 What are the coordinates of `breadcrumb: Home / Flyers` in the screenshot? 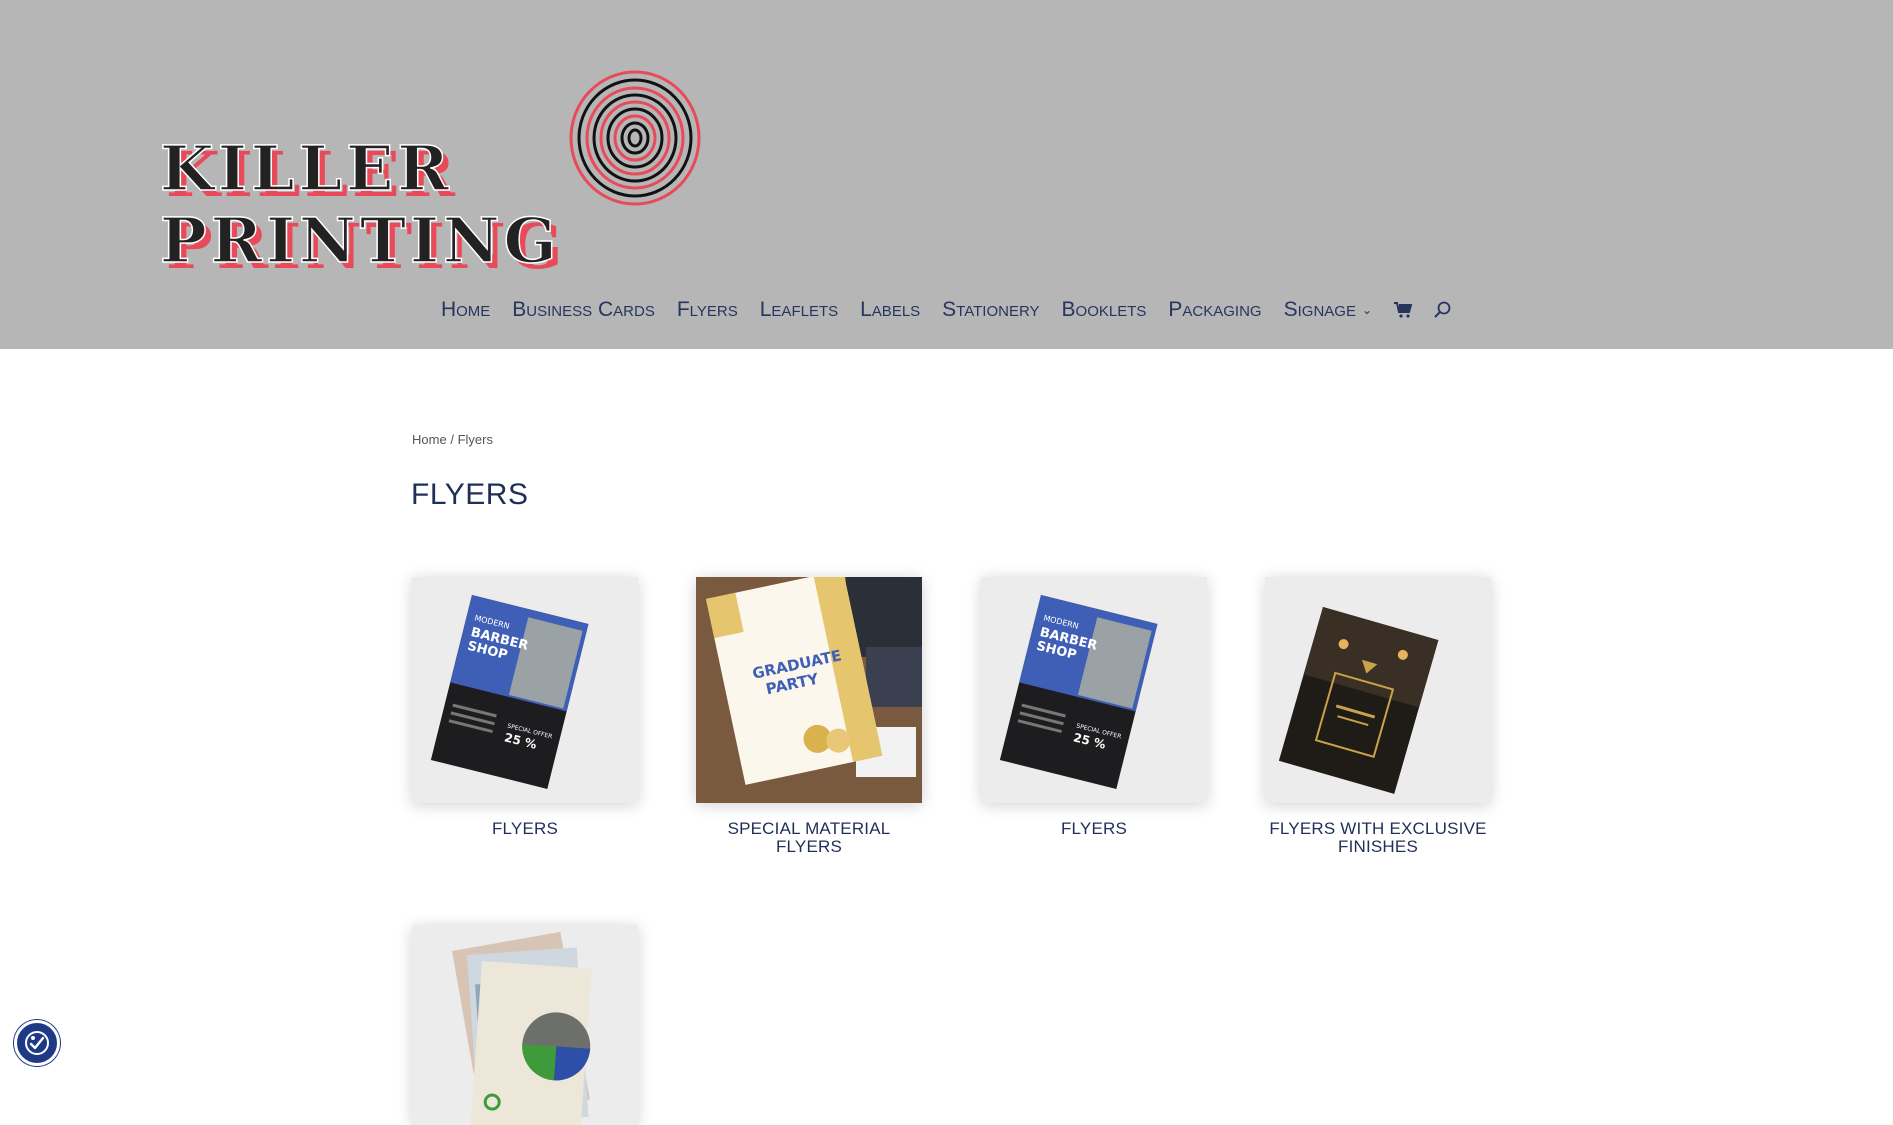 It's located at (452, 439).